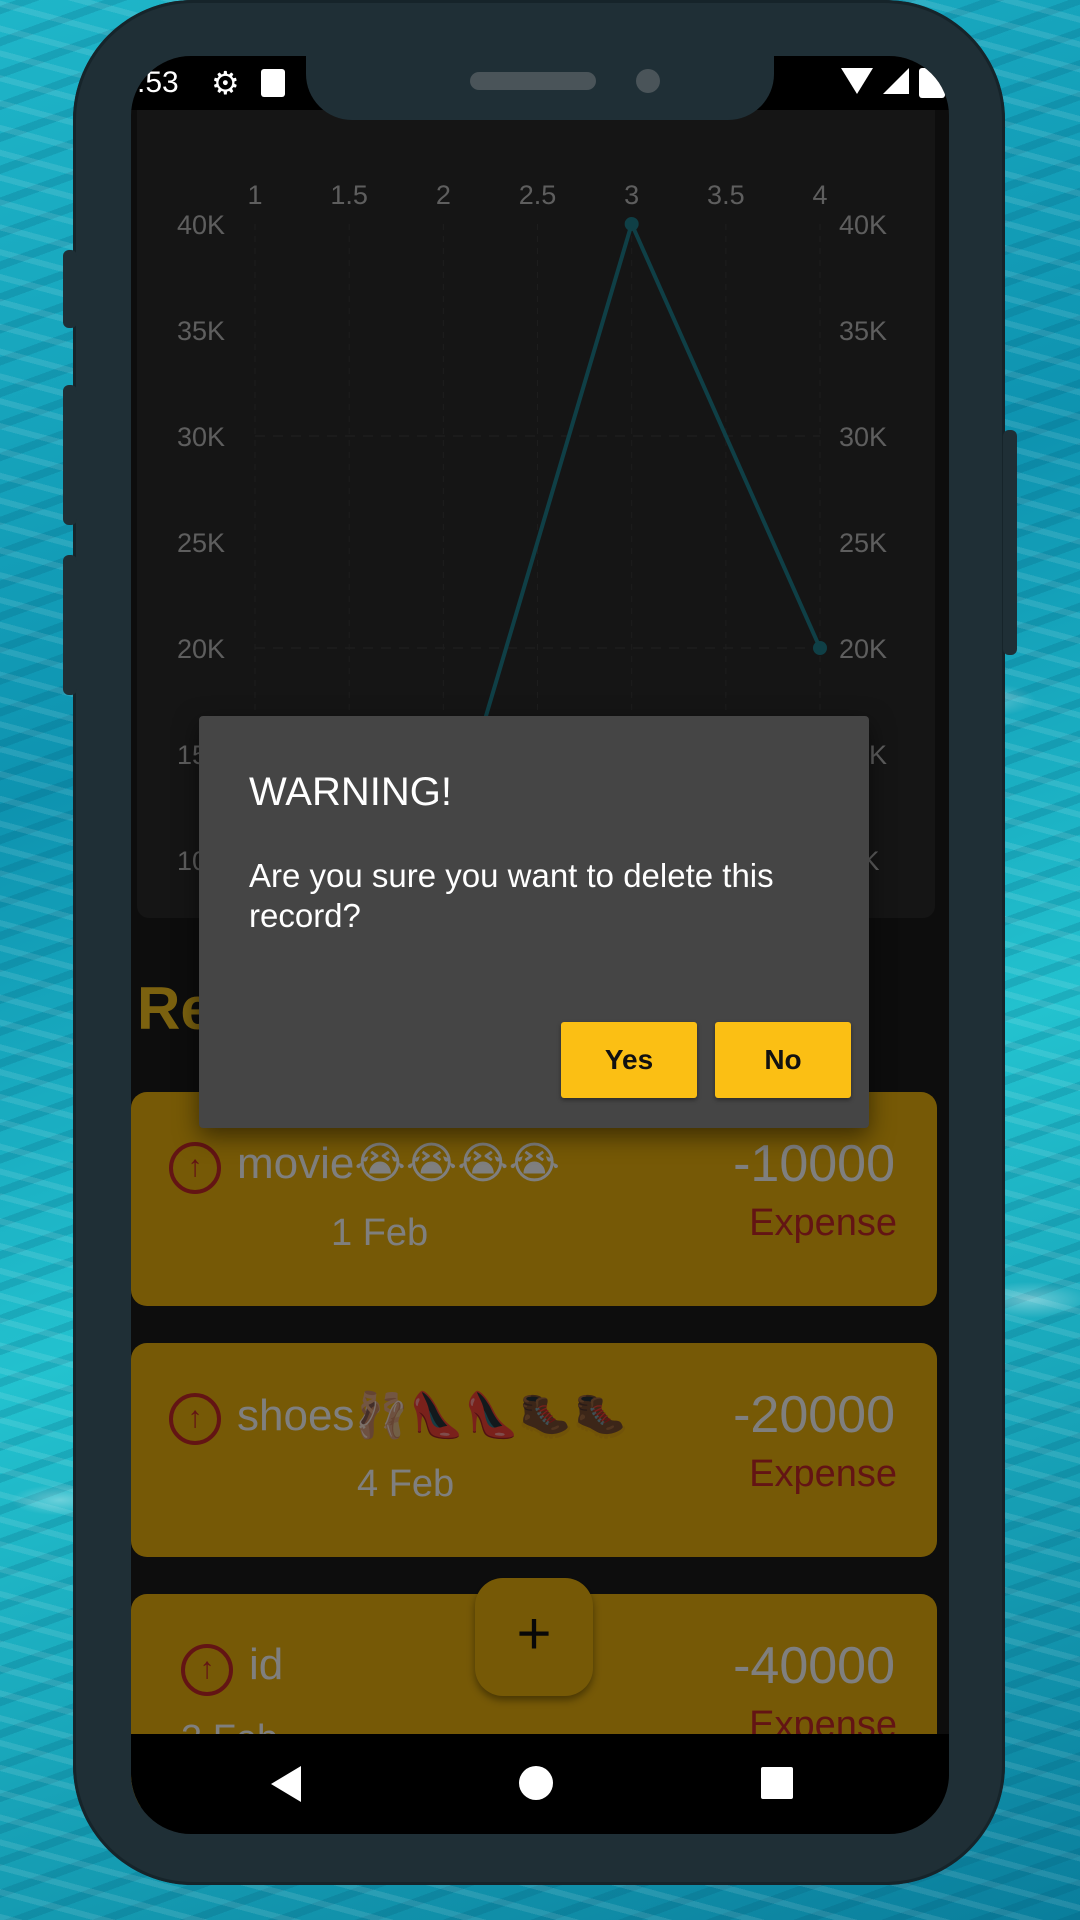  What do you see at coordinates (932, 83) in the screenshot?
I see `battery-icon` at bounding box center [932, 83].